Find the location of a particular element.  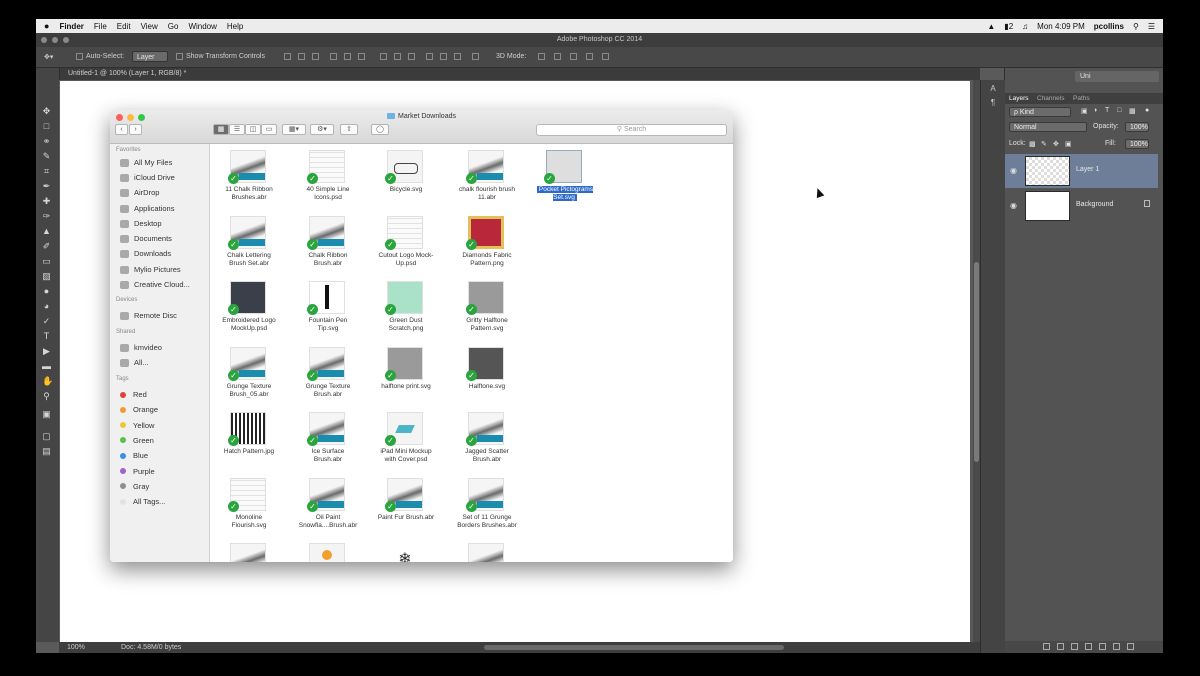

file-item: ✓ Halftone.svg is located at coordinates (487, 376).